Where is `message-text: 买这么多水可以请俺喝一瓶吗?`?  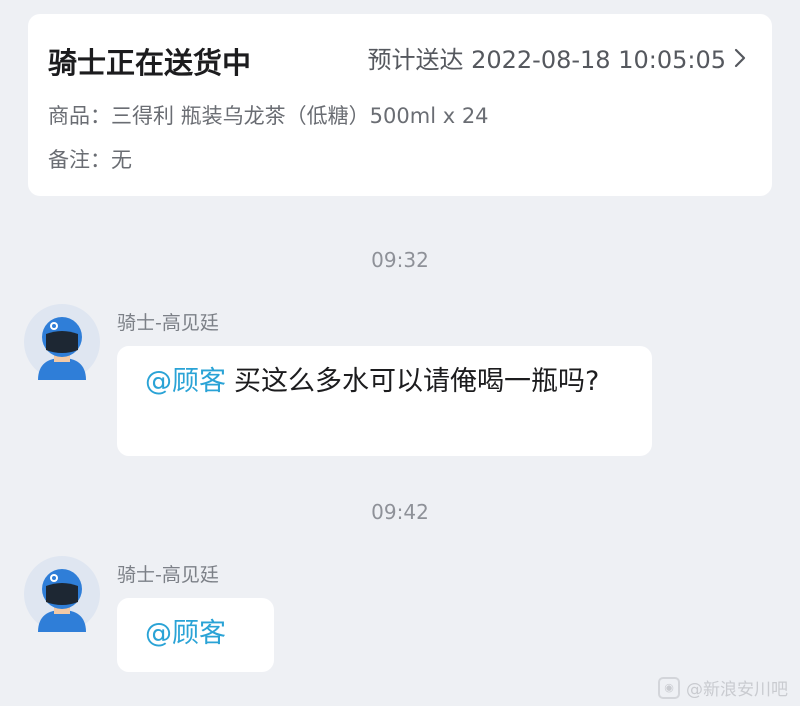
message-text: 买这么多水可以请俺喝一瓶吗? is located at coordinates (417, 381).